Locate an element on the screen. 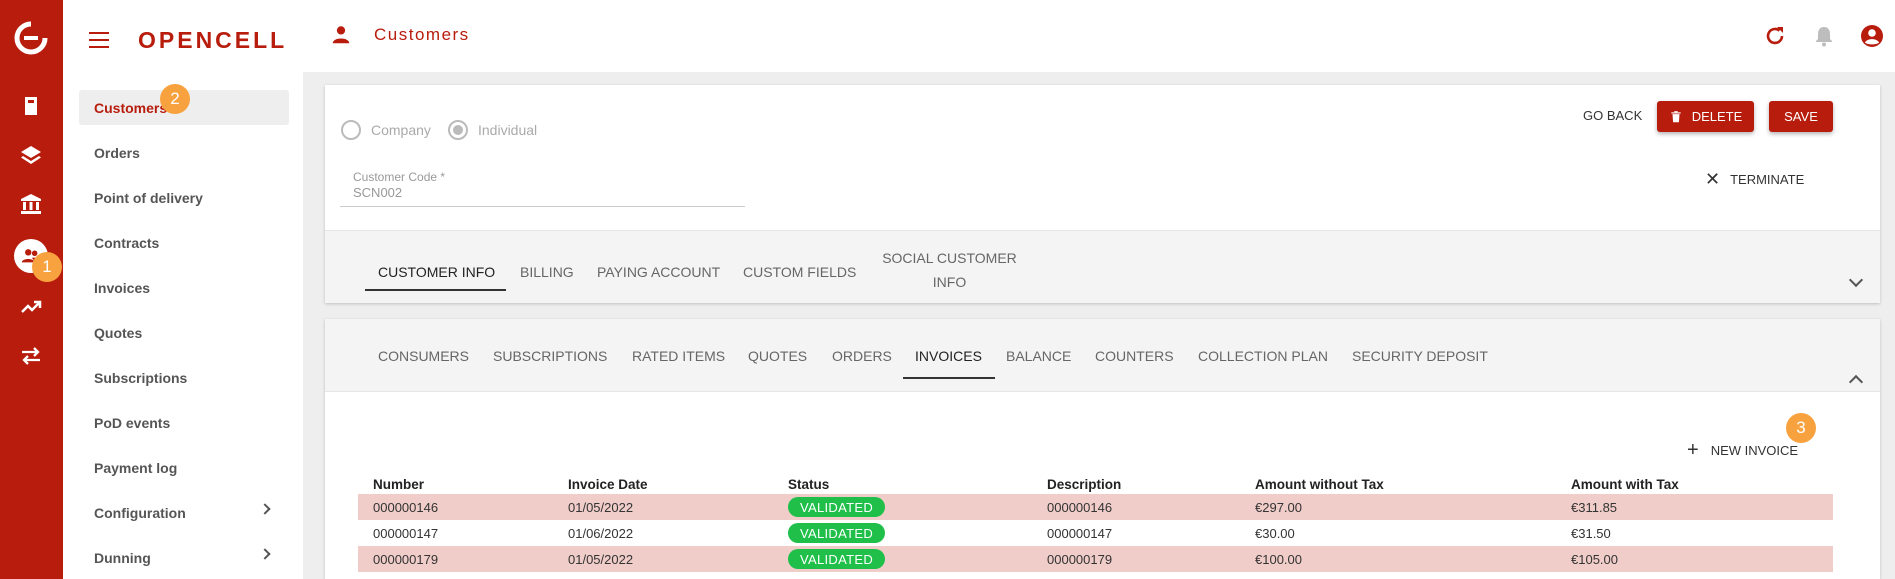 The image size is (1895, 579). tab-label-line: INFO is located at coordinates (949, 282).